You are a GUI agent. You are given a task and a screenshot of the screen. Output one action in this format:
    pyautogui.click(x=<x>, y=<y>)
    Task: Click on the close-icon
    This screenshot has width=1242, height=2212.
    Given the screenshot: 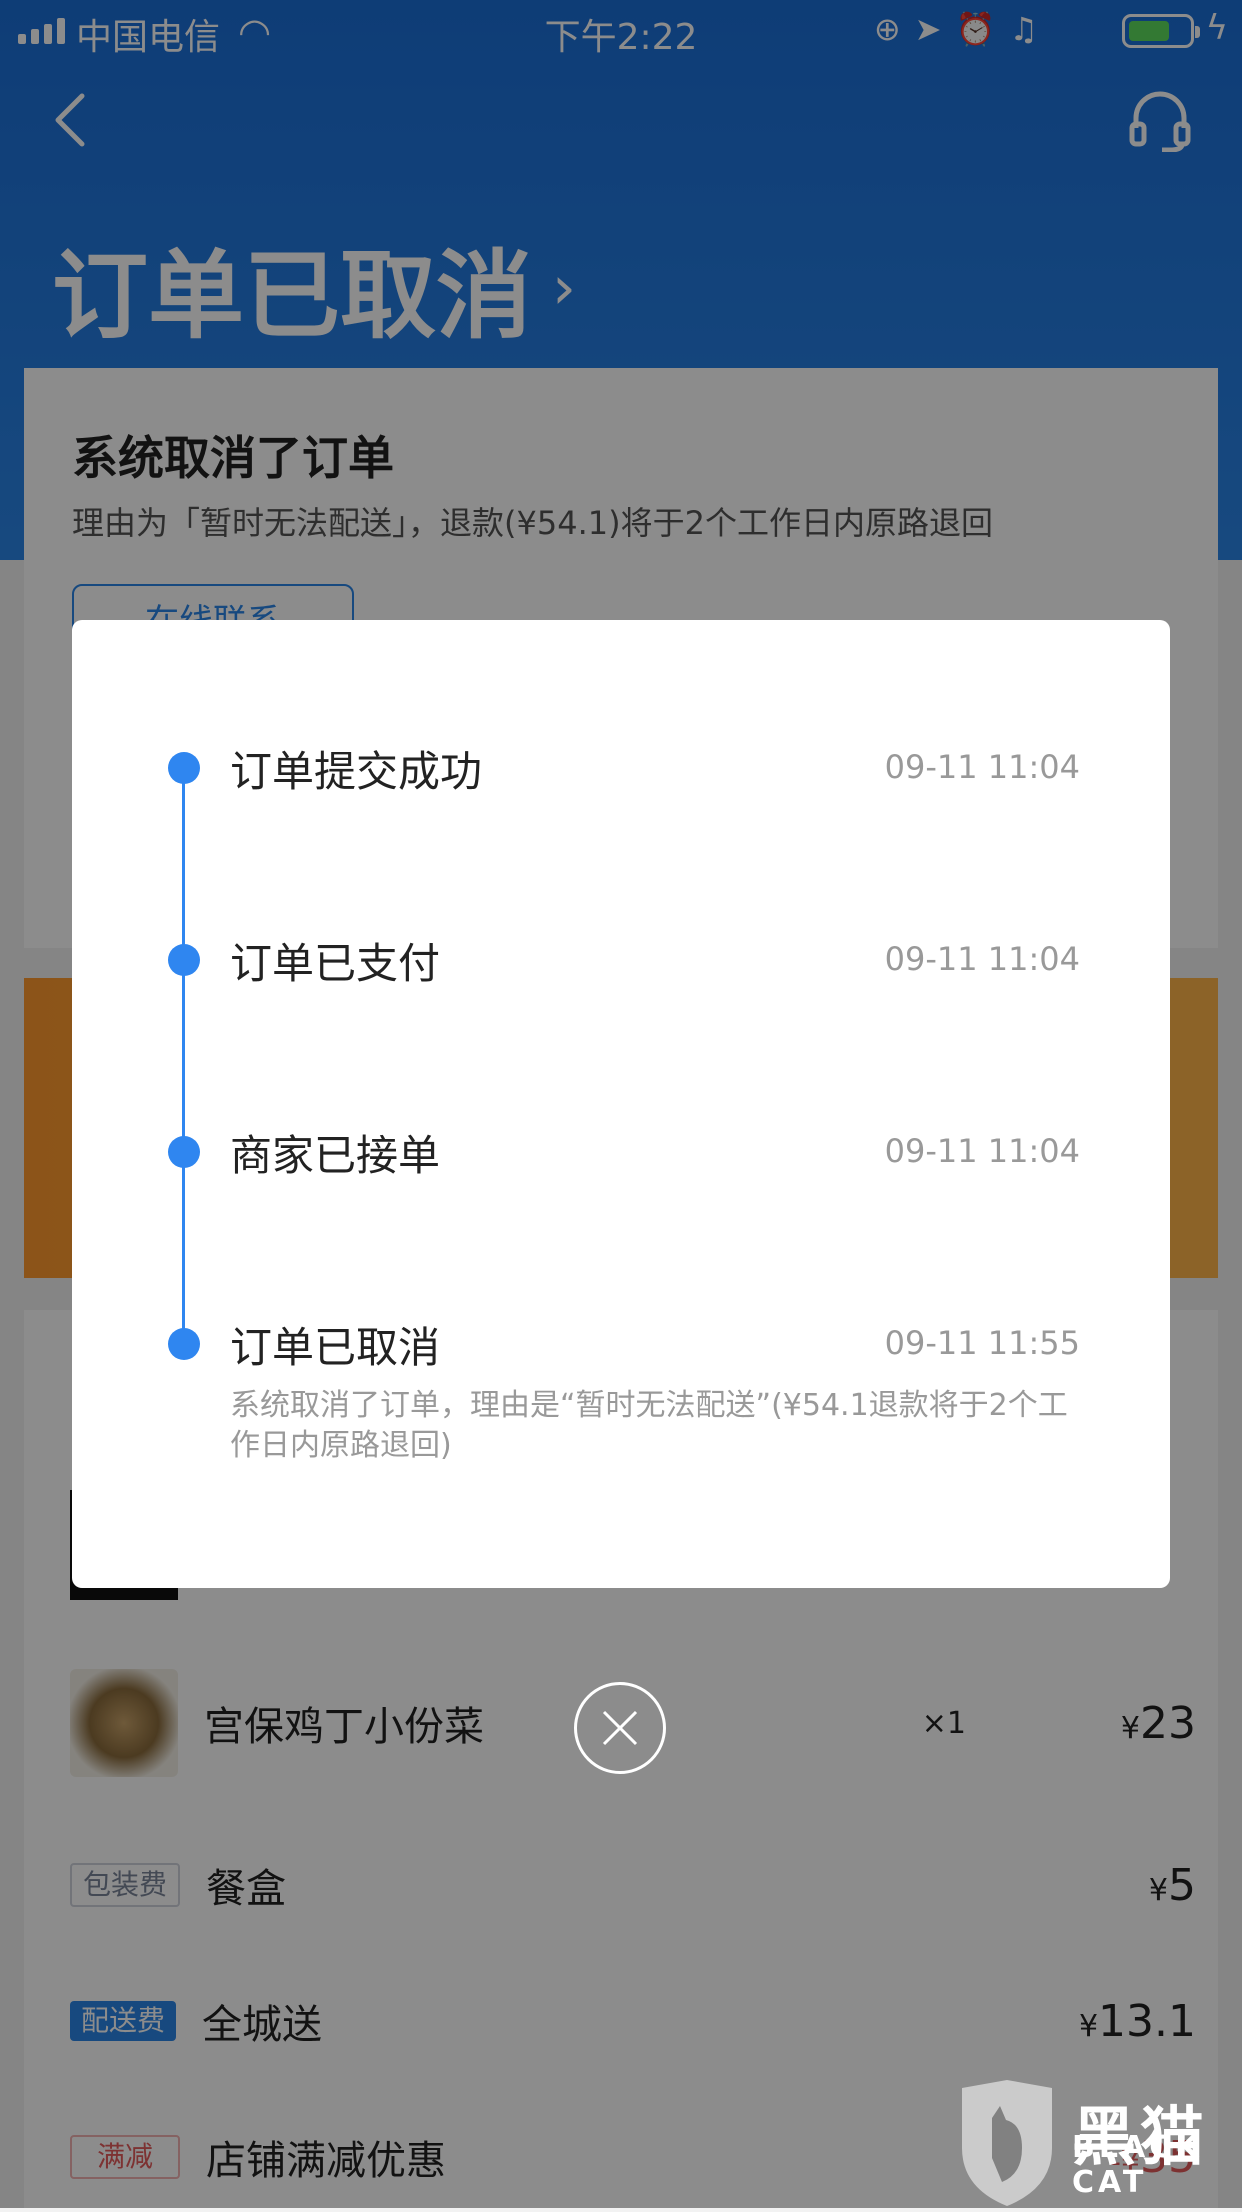 What is the action you would take?
    pyautogui.click(x=620, y=1728)
    